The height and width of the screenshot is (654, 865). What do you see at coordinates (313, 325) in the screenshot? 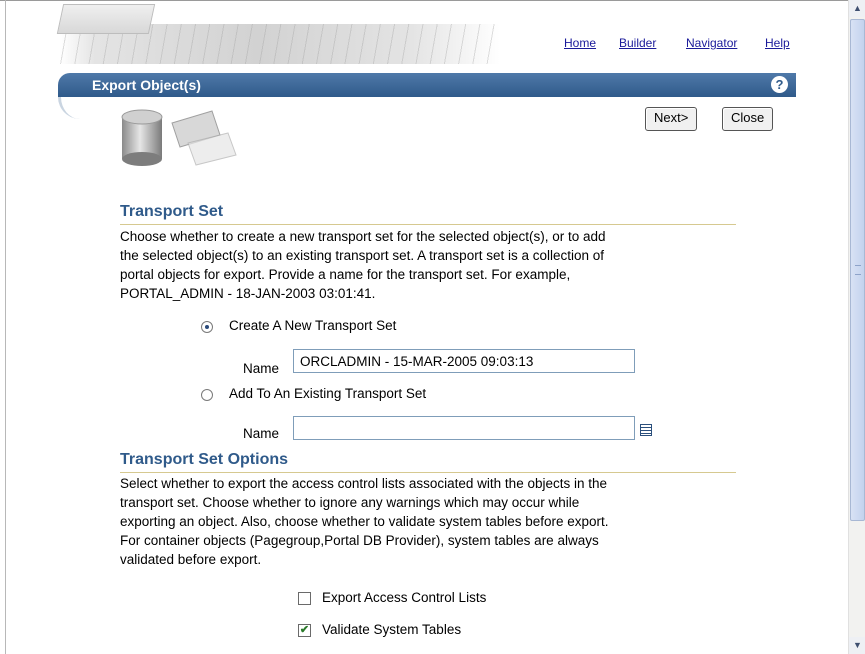
I see `create-new-transport-set-label: Create A New Transport Set` at bounding box center [313, 325].